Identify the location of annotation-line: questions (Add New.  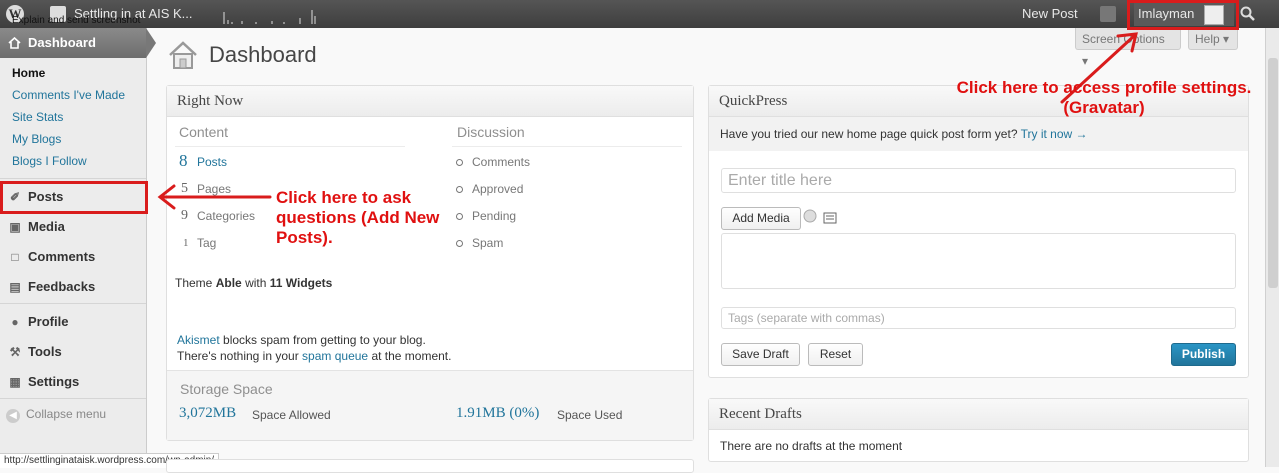
(358, 217).